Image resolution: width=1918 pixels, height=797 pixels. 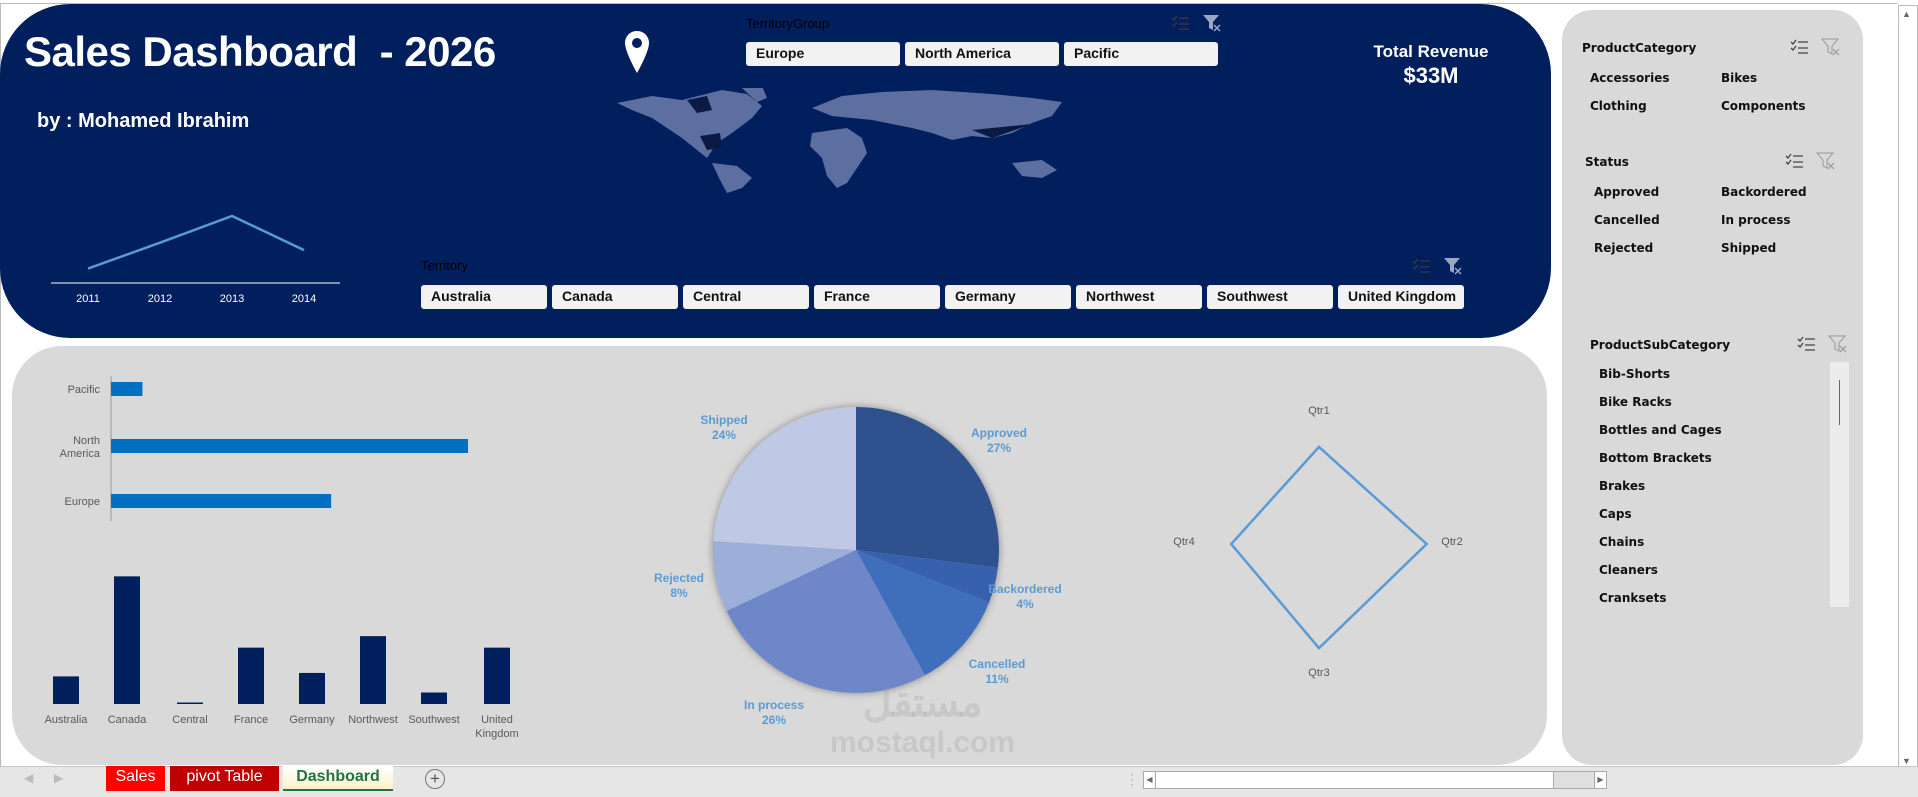 What do you see at coordinates (1639, 48) in the screenshot?
I see `product-category-label: ProductCategory` at bounding box center [1639, 48].